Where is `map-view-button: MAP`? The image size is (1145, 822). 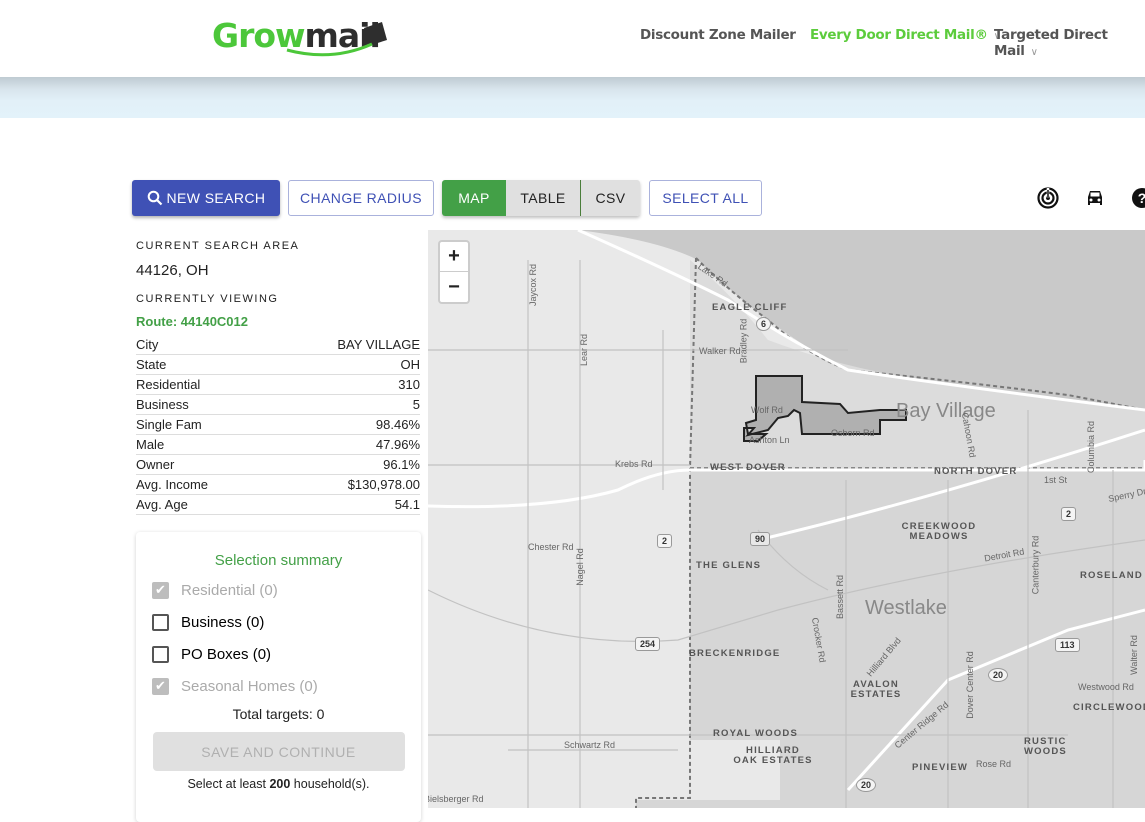
map-view-button: MAP is located at coordinates (474, 198).